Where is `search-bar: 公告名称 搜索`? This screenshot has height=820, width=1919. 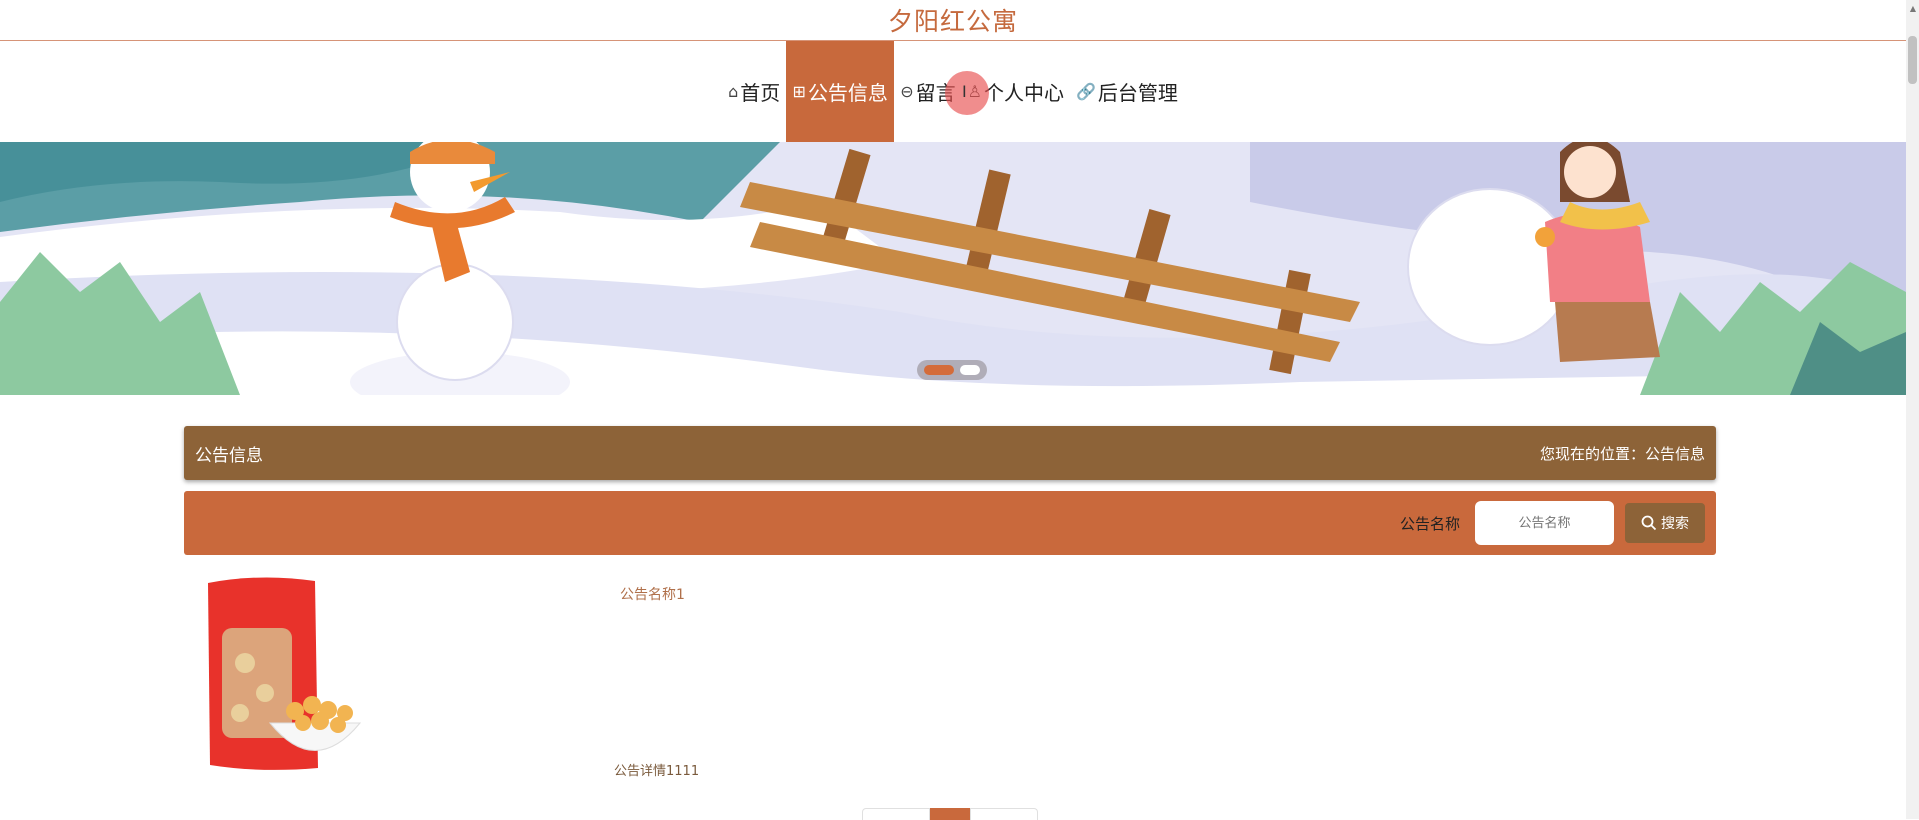 search-bar: 公告名称 搜索 is located at coordinates (950, 523).